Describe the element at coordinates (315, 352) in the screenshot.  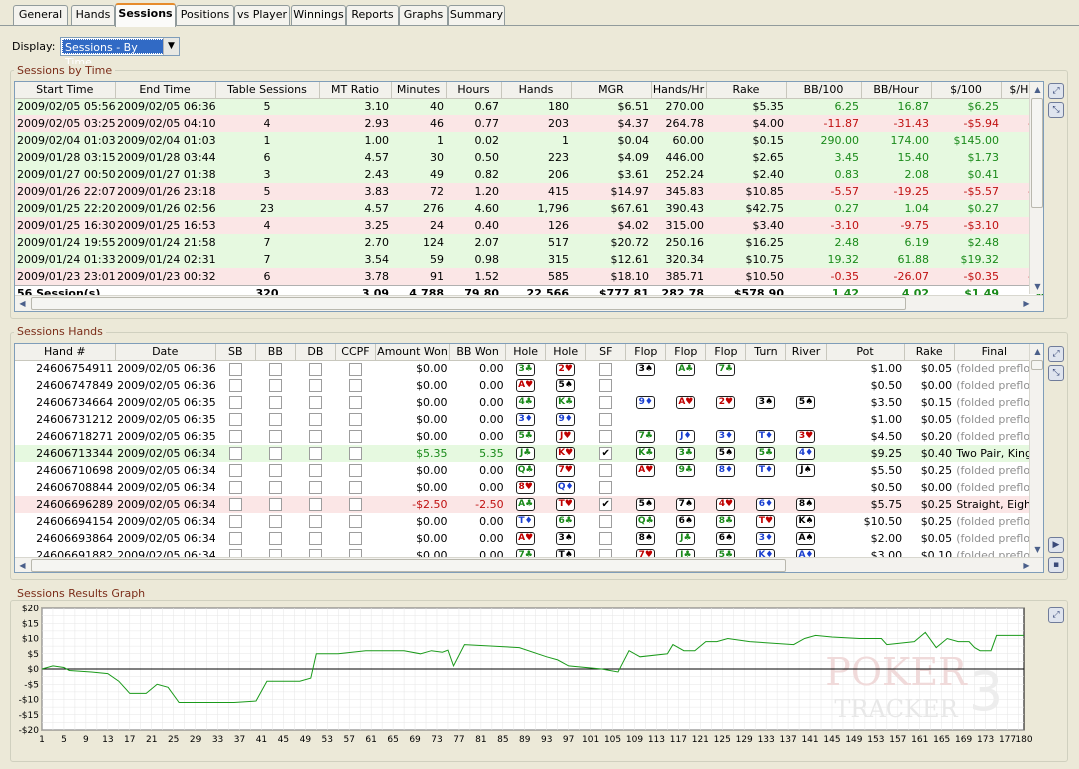
I see `column-header: DB` at that location.